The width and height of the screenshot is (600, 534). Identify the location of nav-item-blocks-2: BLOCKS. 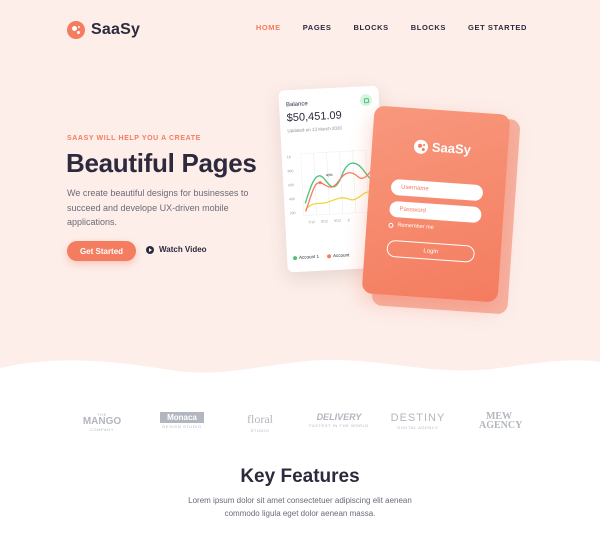
(428, 27).